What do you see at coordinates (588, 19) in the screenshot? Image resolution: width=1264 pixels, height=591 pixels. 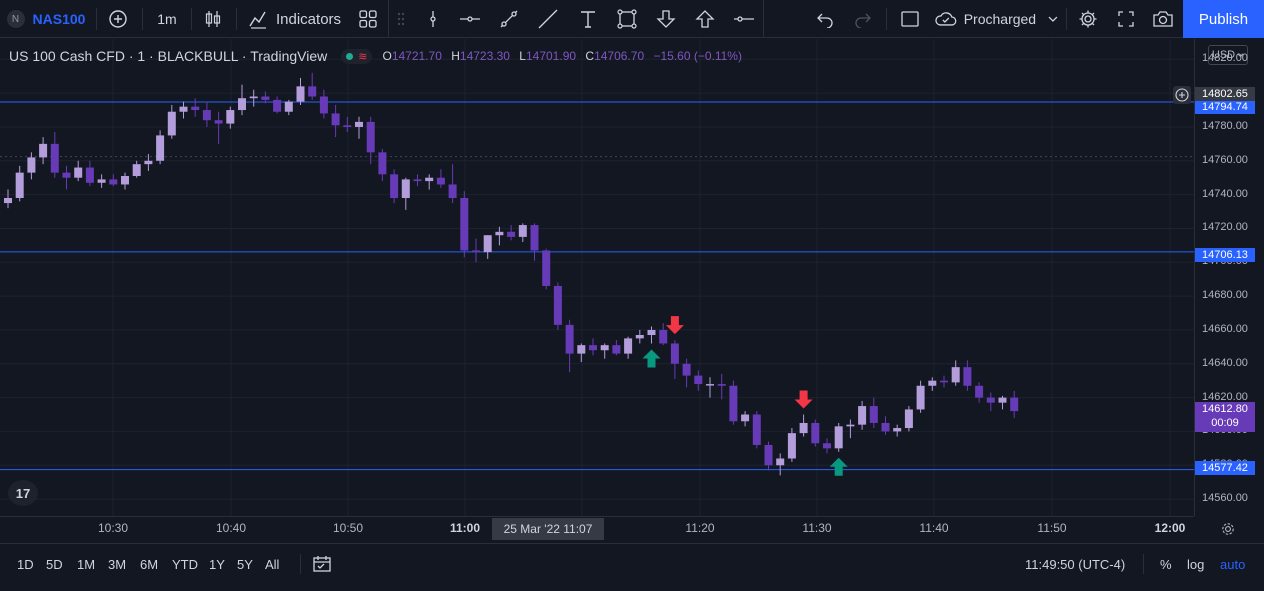 I see `text-tool` at bounding box center [588, 19].